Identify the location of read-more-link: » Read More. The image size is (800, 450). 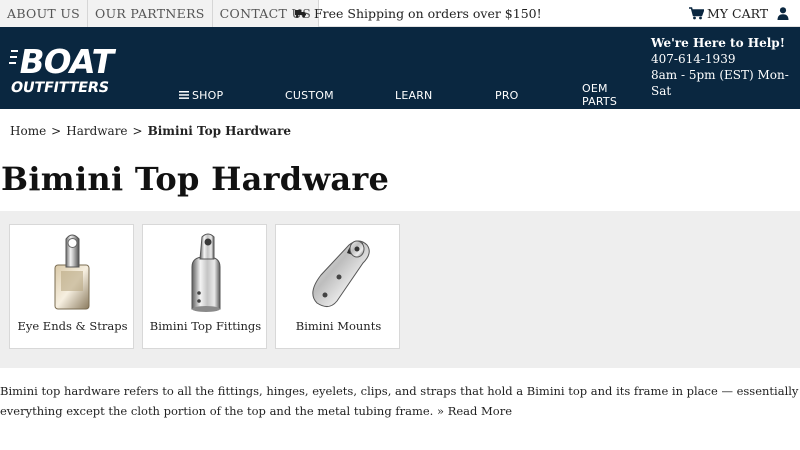
(474, 411).